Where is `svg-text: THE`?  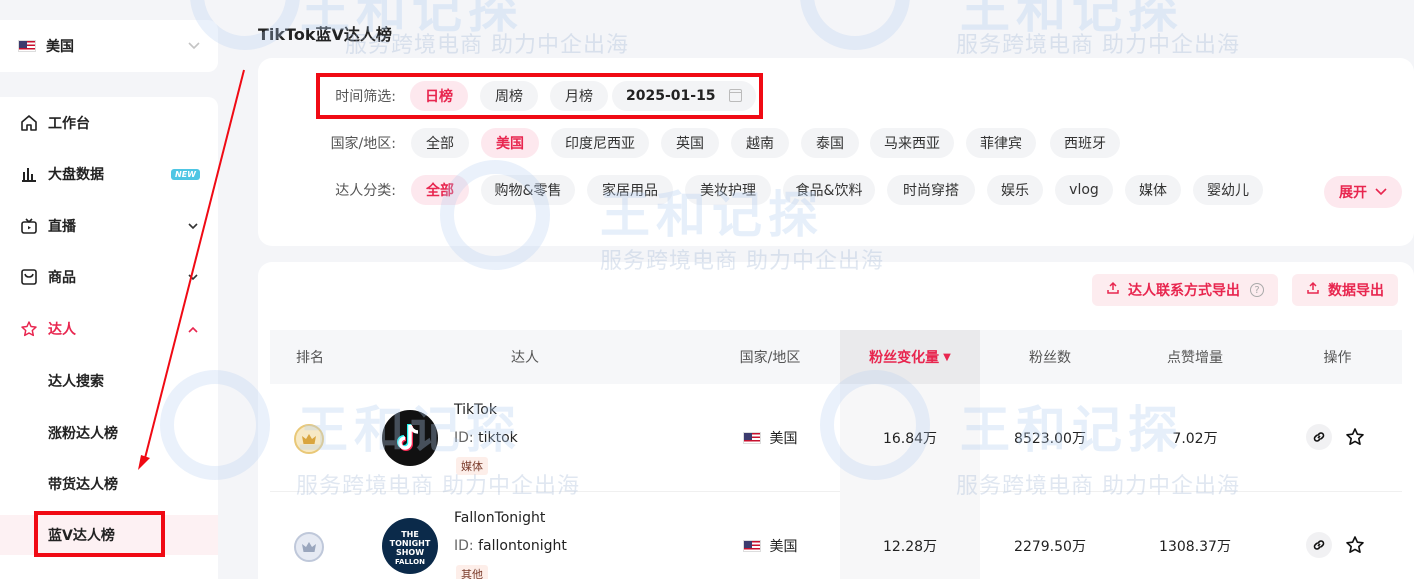 svg-text: THE is located at coordinates (410, 534).